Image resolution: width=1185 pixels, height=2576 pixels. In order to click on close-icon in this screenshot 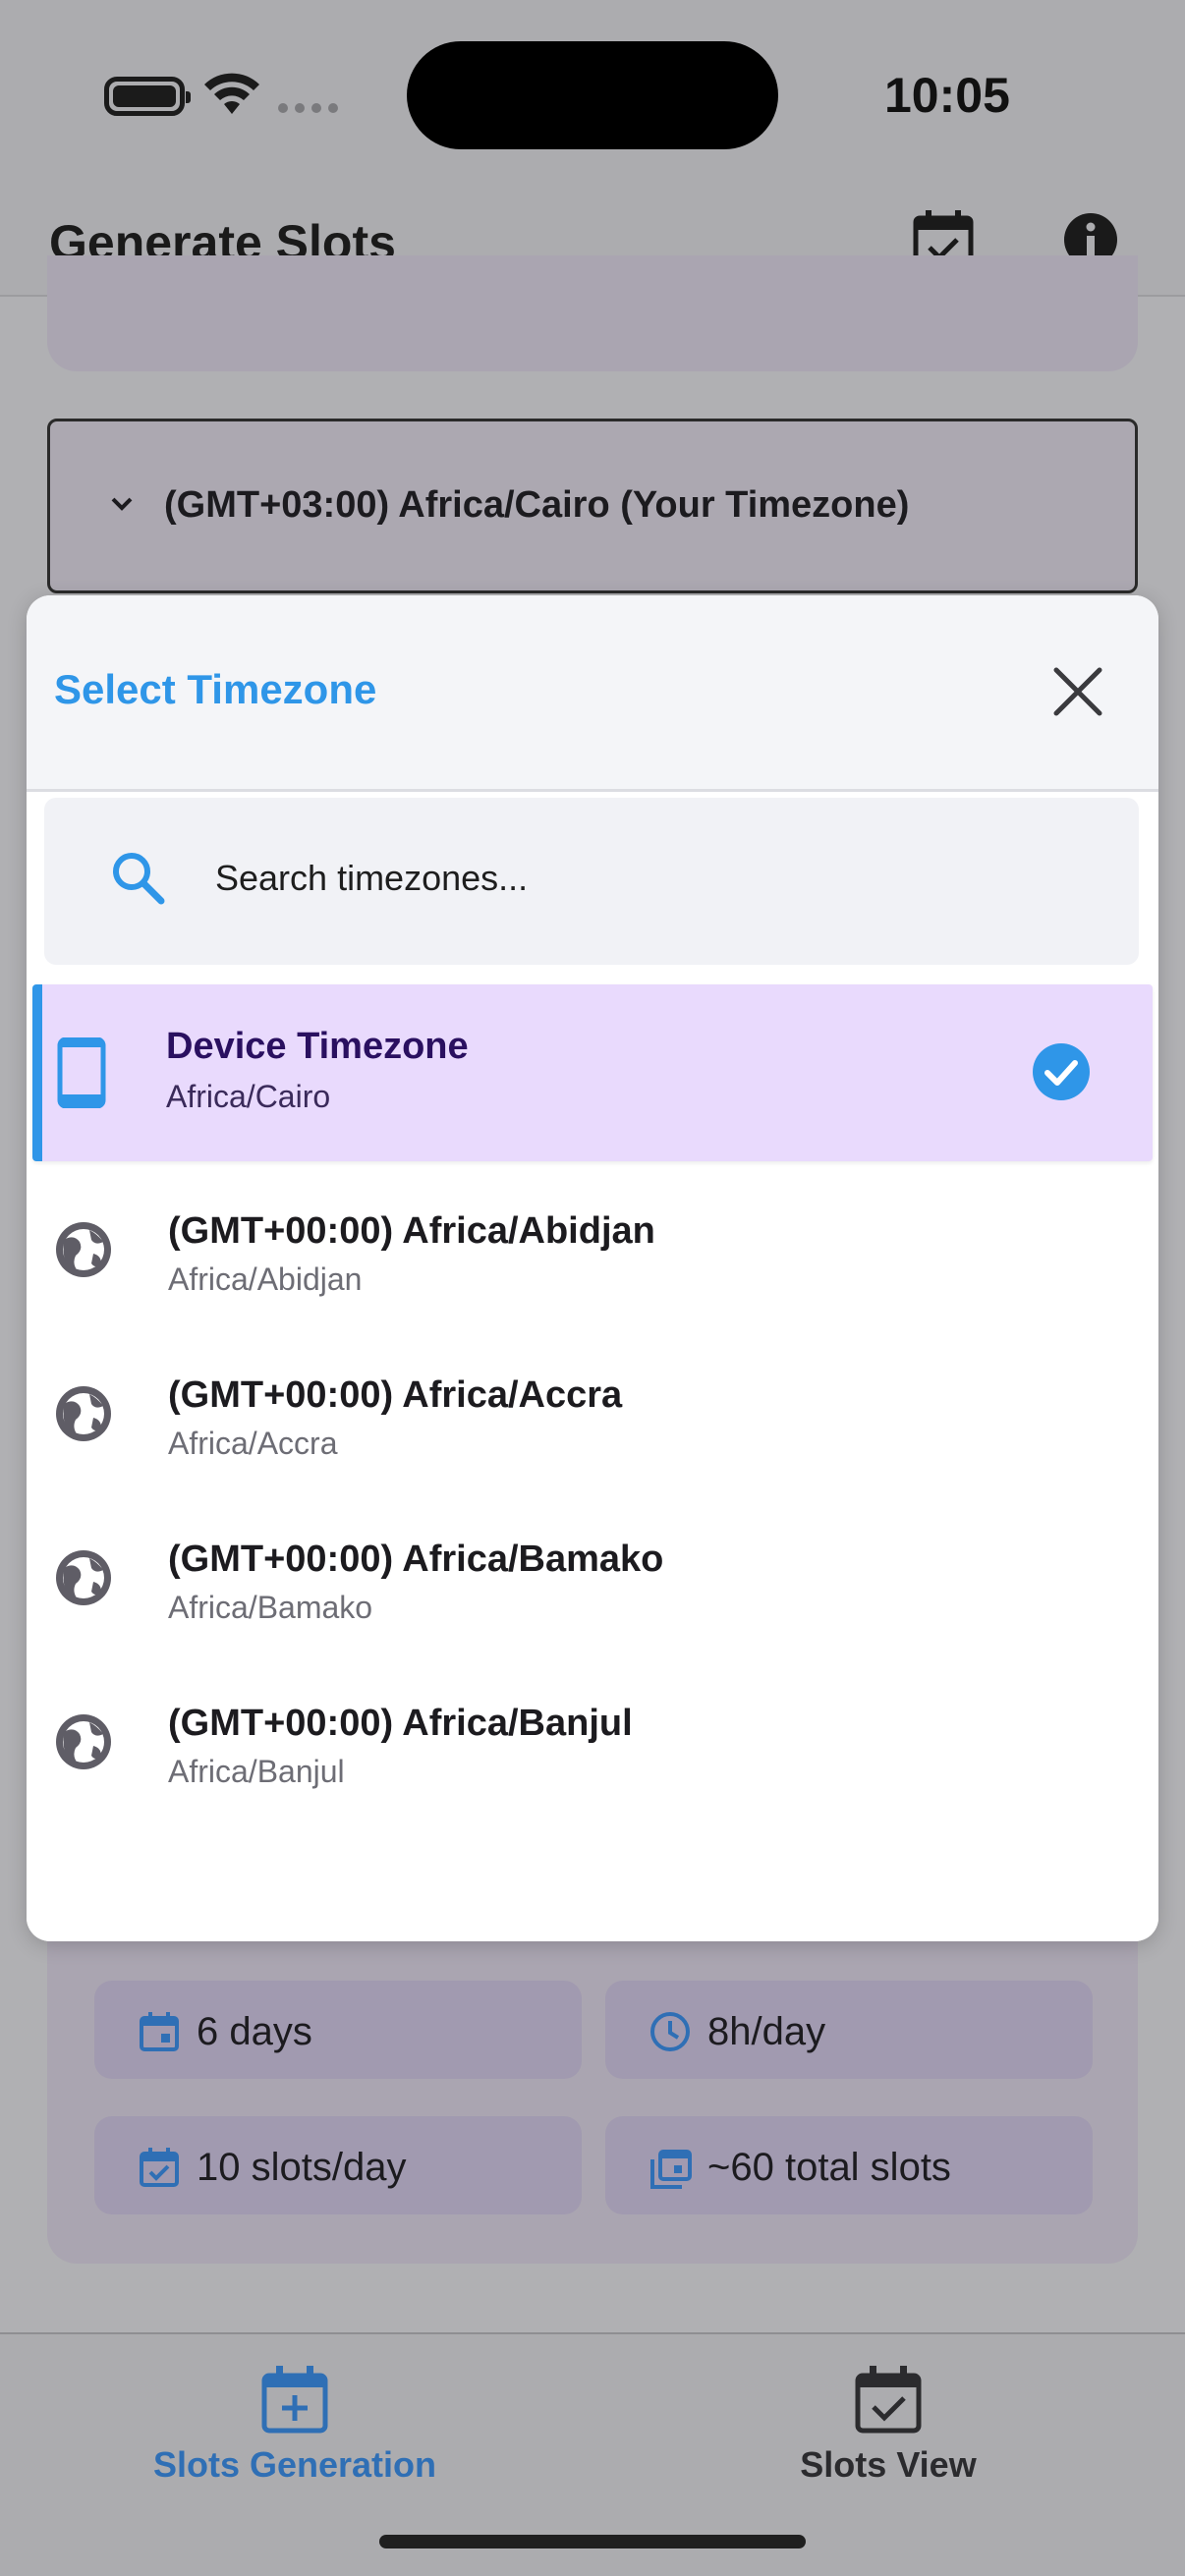, I will do `click(1077, 691)`.